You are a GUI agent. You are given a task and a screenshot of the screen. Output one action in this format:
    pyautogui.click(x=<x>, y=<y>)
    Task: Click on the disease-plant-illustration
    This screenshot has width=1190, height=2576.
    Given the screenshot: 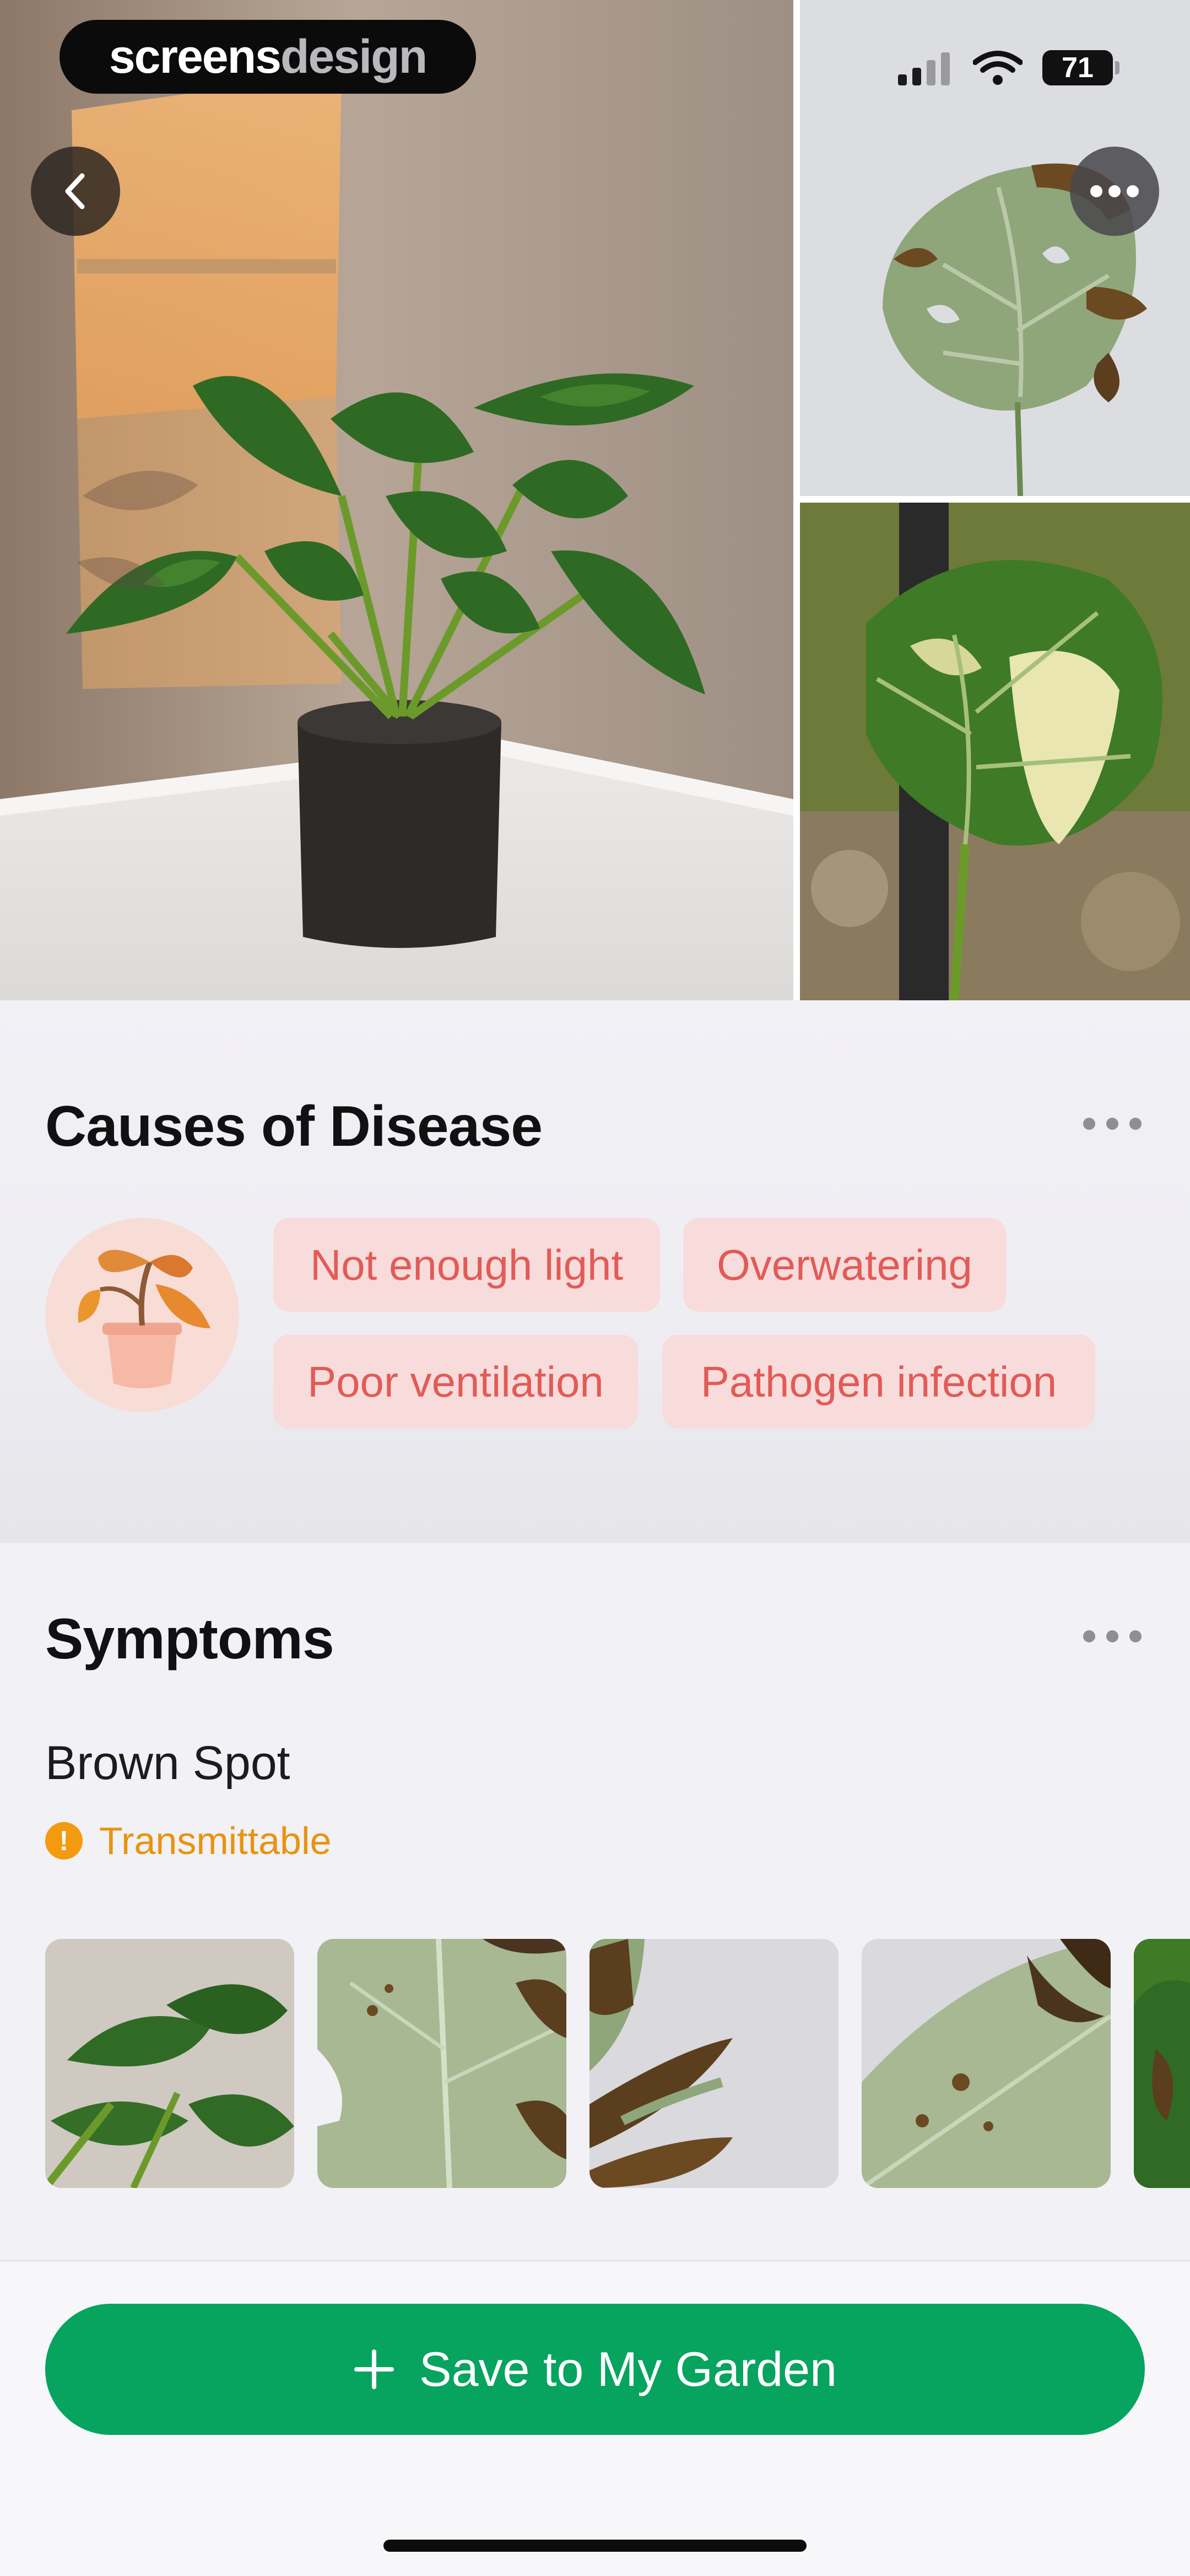 What is the action you would take?
    pyautogui.click(x=142, y=1315)
    